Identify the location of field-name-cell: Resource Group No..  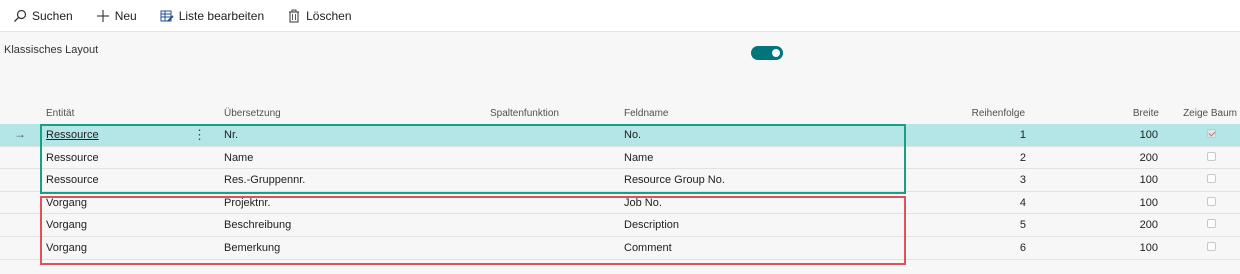
(674, 180).